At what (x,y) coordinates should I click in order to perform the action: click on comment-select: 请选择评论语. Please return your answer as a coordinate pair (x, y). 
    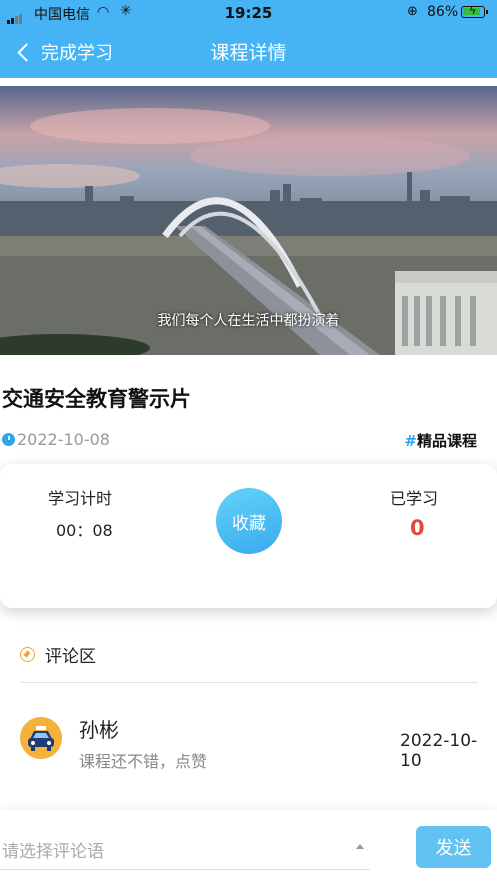
    Looking at the image, I should click on (185, 851).